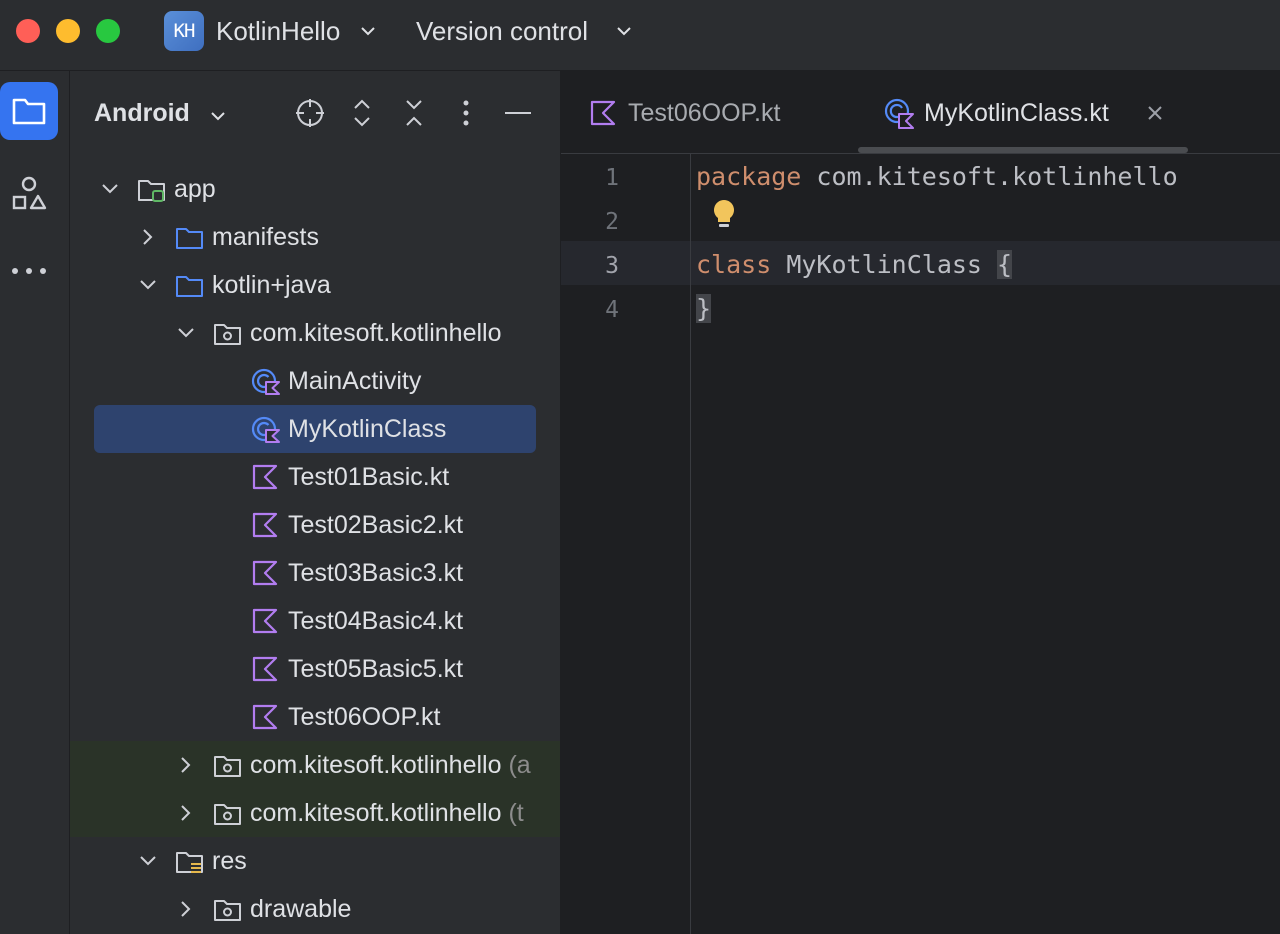  Describe the element at coordinates (362, 113) in the screenshot. I see `expand-all-icon` at that location.